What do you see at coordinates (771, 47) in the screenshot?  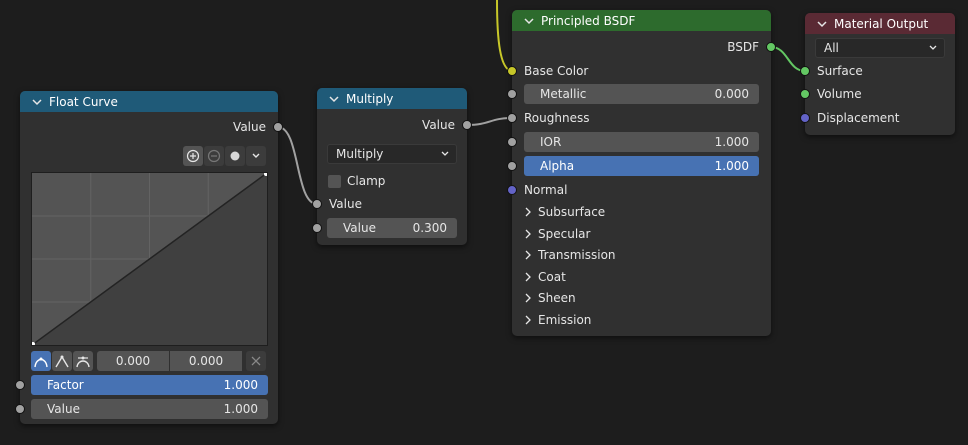 I see `bsdf-output-socket` at bounding box center [771, 47].